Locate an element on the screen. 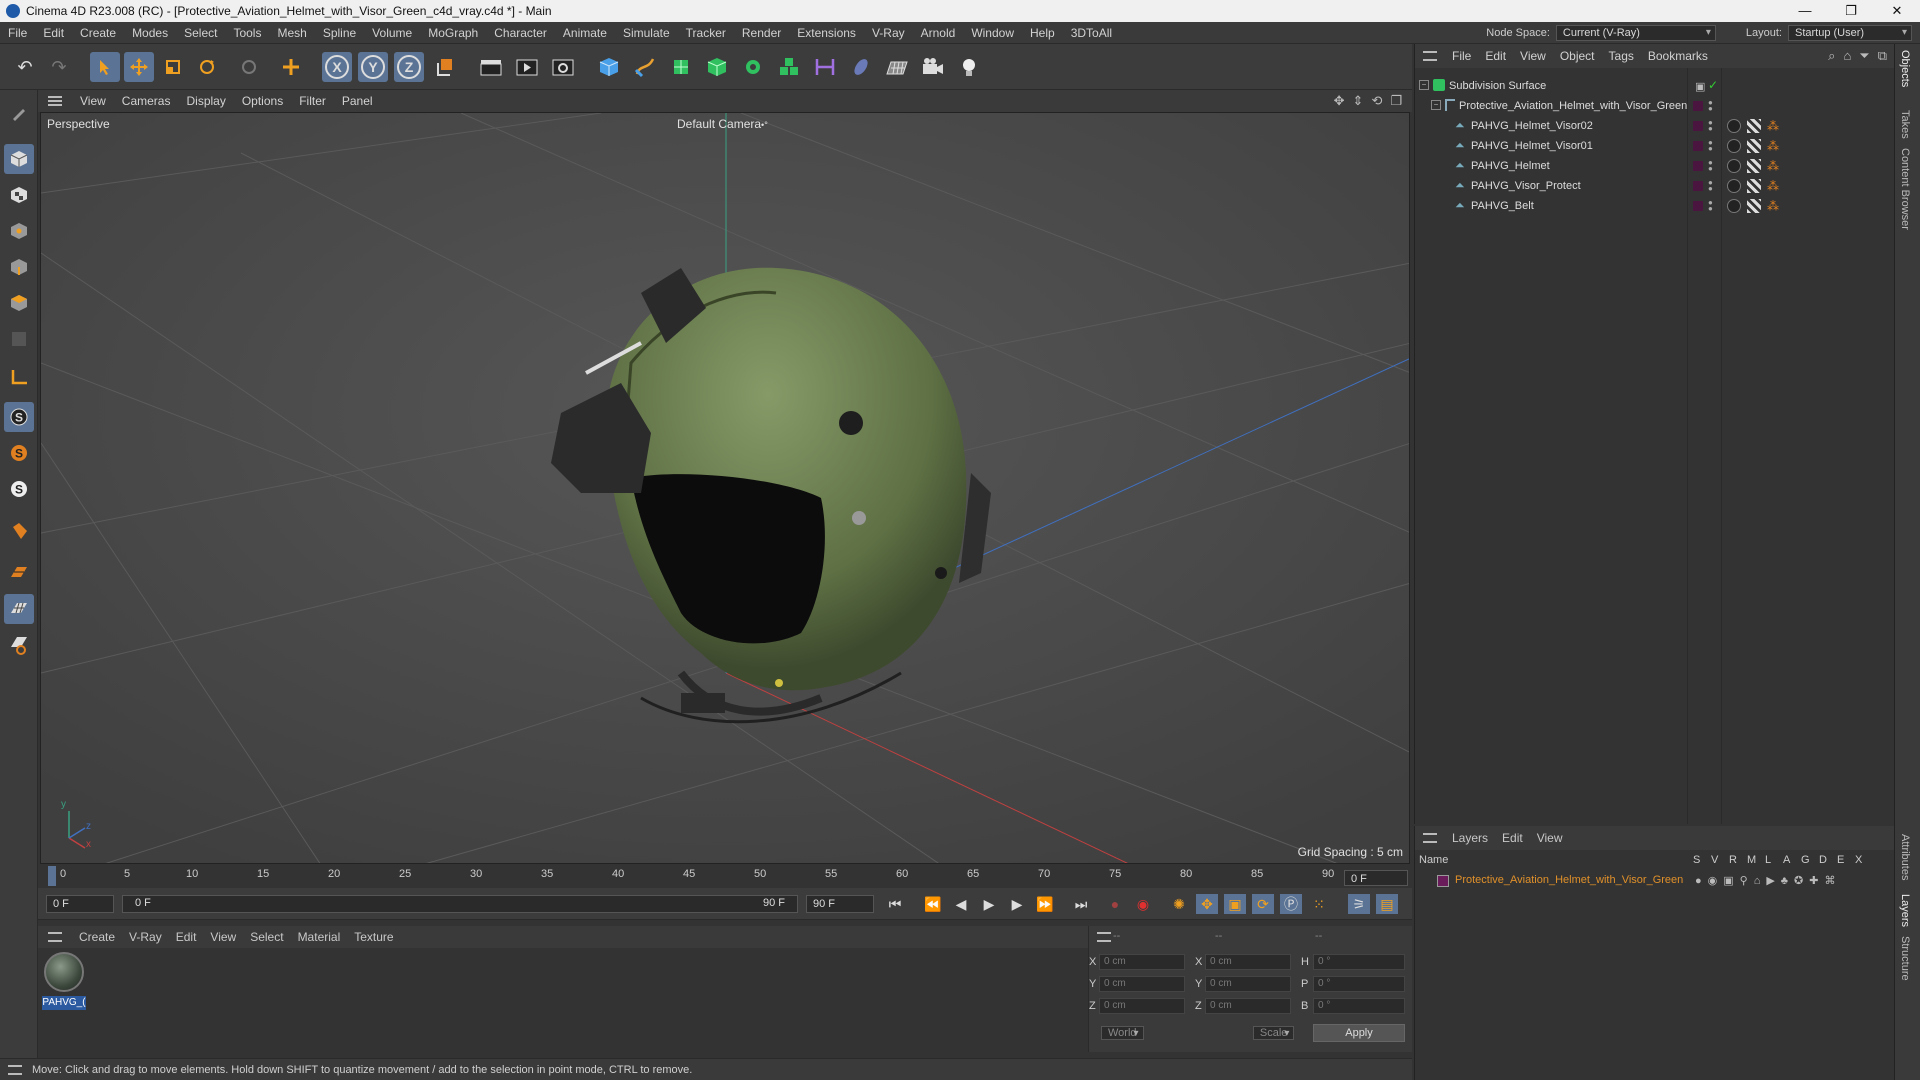 This screenshot has height=1080, width=1920. size-y-field: 0 cm is located at coordinates (1248, 984).